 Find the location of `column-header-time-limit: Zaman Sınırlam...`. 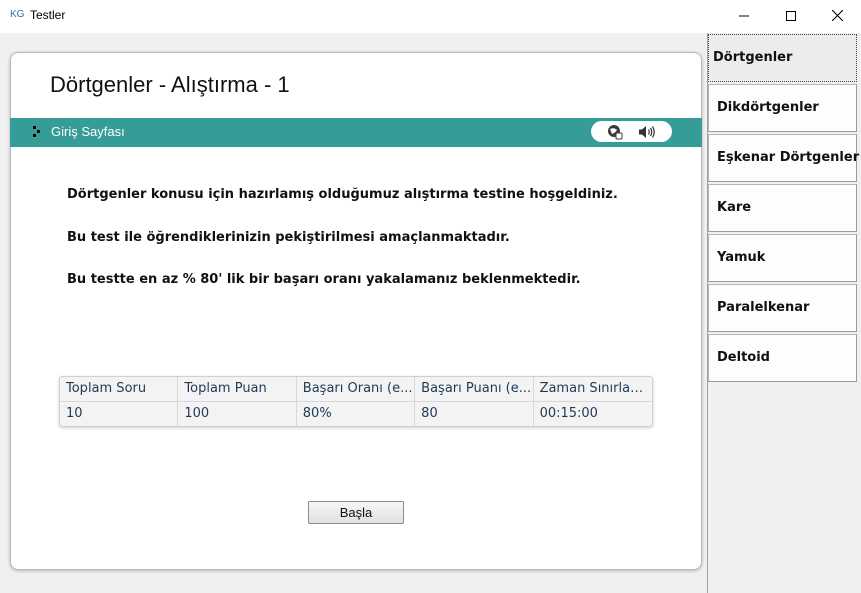

column-header-time-limit: Zaman Sınırlam... is located at coordinates (593, 389).